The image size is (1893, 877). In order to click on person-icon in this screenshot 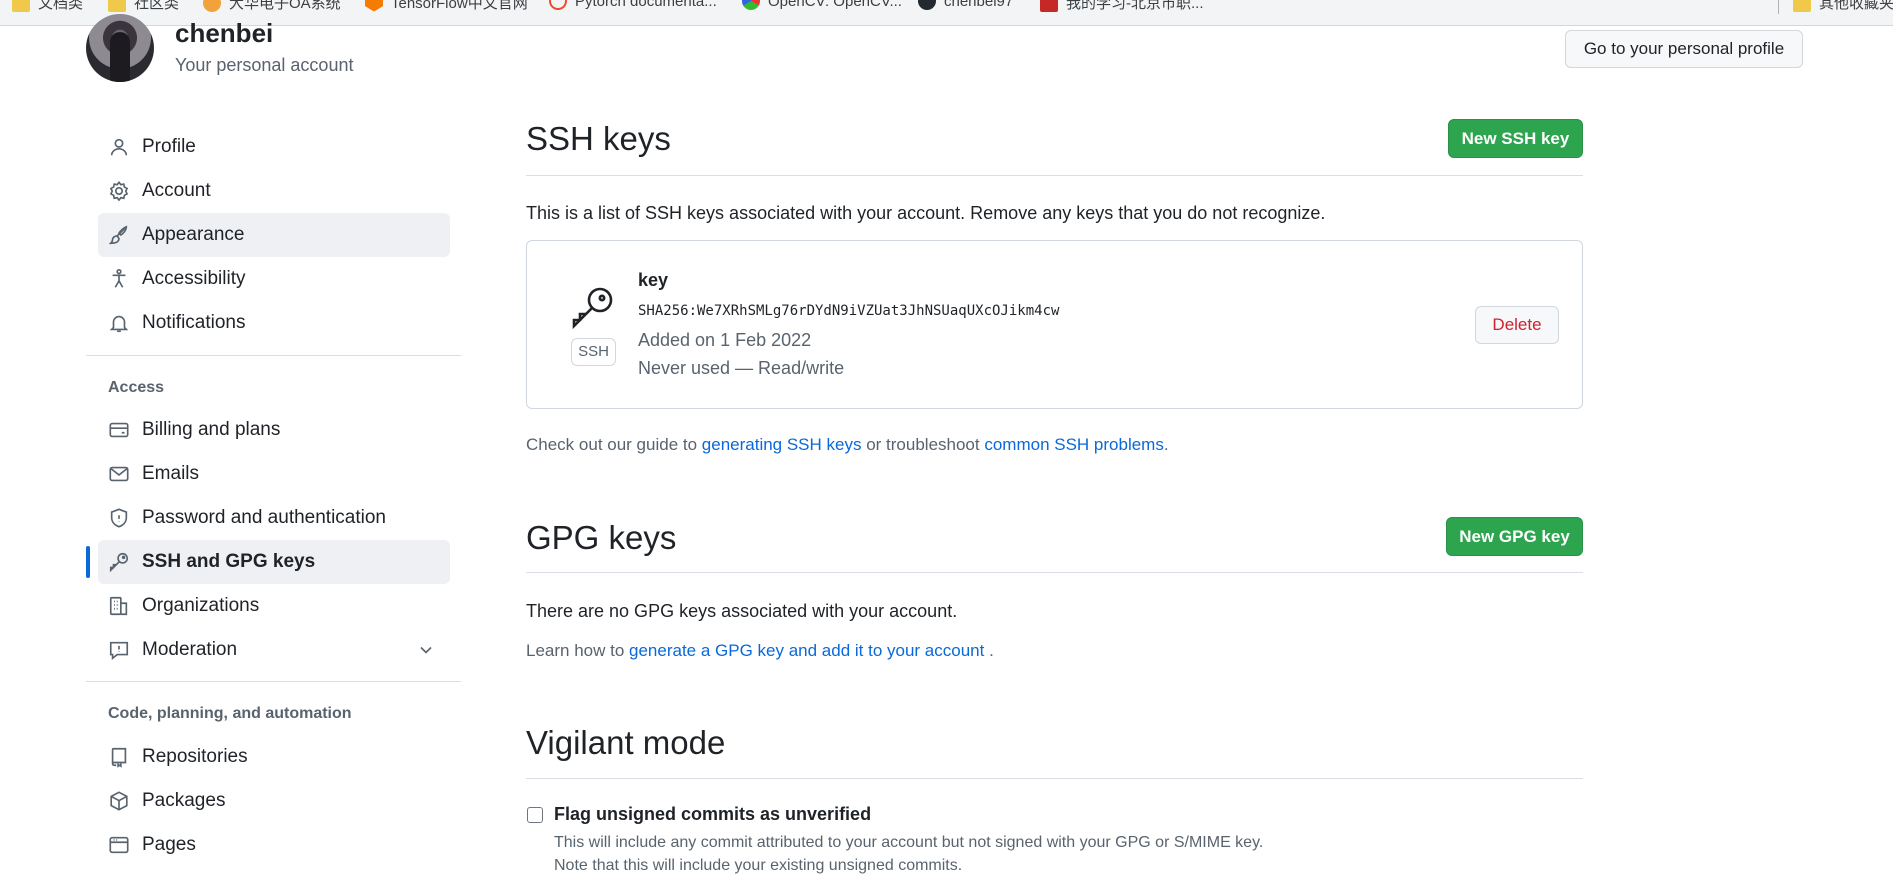, I will do `click(119, 147)`.